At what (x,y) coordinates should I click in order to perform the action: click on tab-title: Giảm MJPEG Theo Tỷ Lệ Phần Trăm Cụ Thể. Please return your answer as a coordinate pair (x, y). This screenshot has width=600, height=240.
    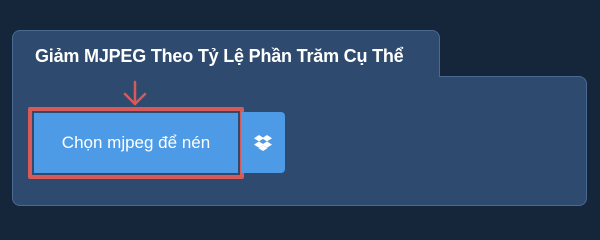
    Looking at the image, I should click on (219, 56).